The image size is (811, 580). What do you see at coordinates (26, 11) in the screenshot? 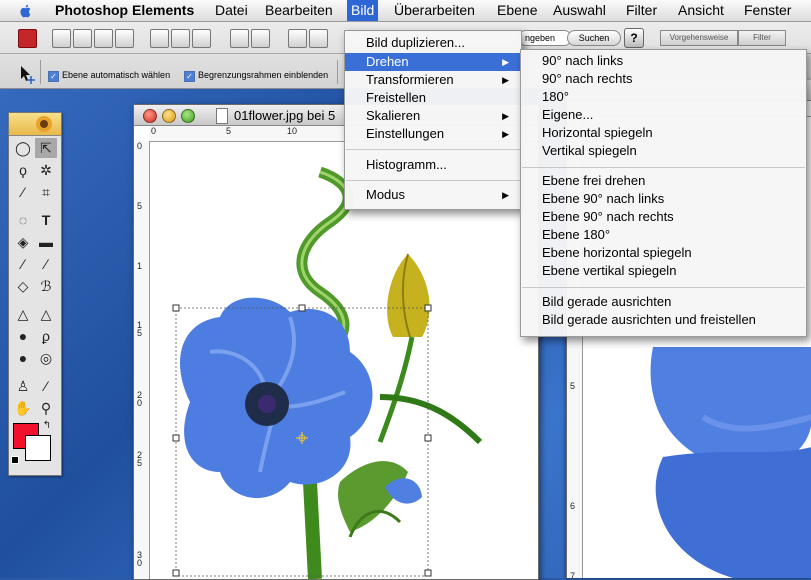
I see `apple-logo-icon` at bounding box center [26, 11].